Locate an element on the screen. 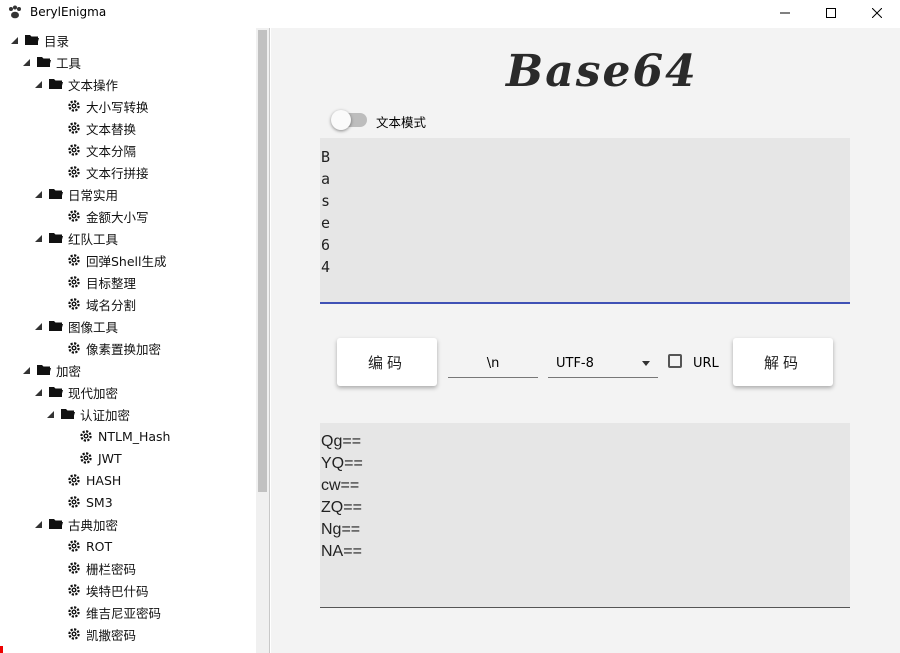 The image size is (900, 653). tree-item-label: 目录 is located at coordinates (57, 41).